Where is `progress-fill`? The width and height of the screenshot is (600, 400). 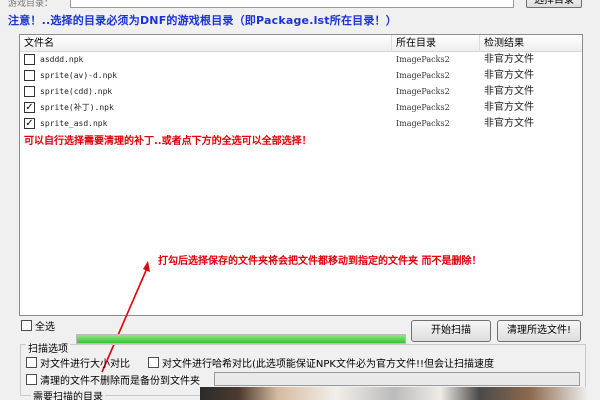 progress-fill is located at coordinates (241, 339).